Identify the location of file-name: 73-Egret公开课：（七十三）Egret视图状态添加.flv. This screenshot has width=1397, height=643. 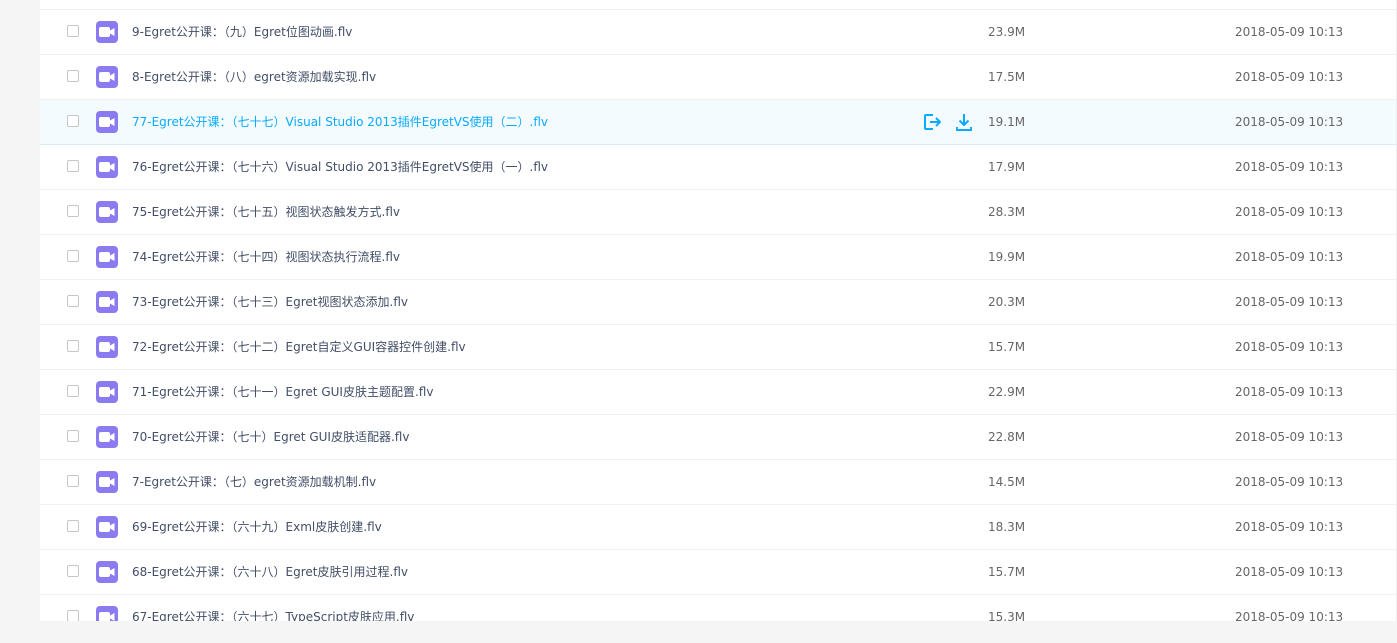
(270, 302).